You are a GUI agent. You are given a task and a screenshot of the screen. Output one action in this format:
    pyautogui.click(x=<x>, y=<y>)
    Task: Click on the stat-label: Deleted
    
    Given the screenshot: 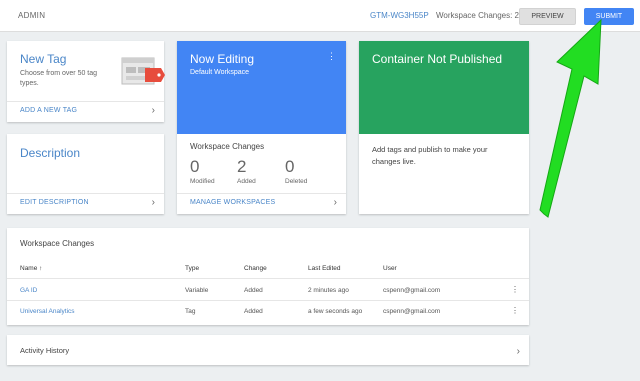 What is the action you would take?
    pyautogui.click(x=296, y=181)
    